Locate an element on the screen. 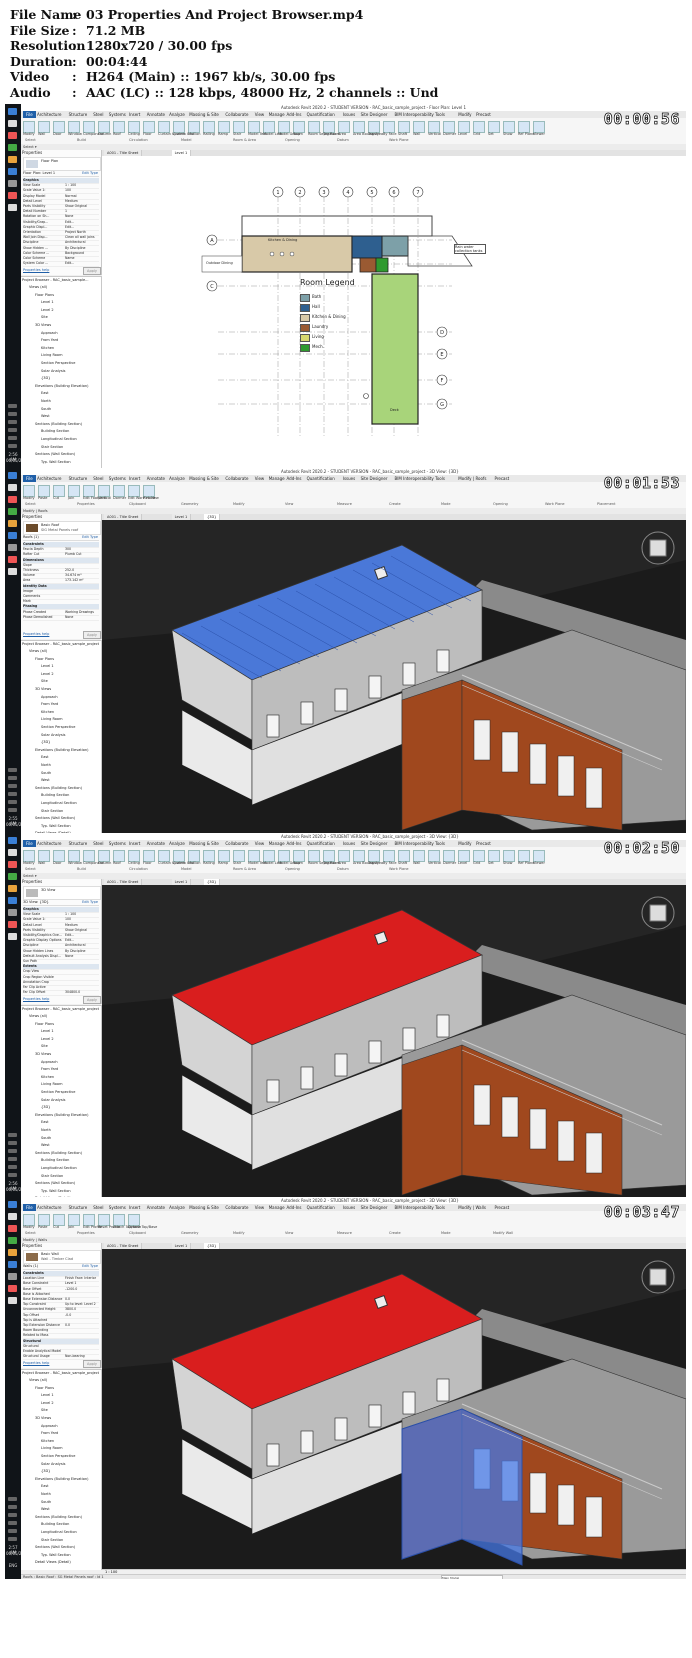 The height and width of the screenshot is (1658, 692). ribbon-button-label: Show is located at coordinates (507, 863).